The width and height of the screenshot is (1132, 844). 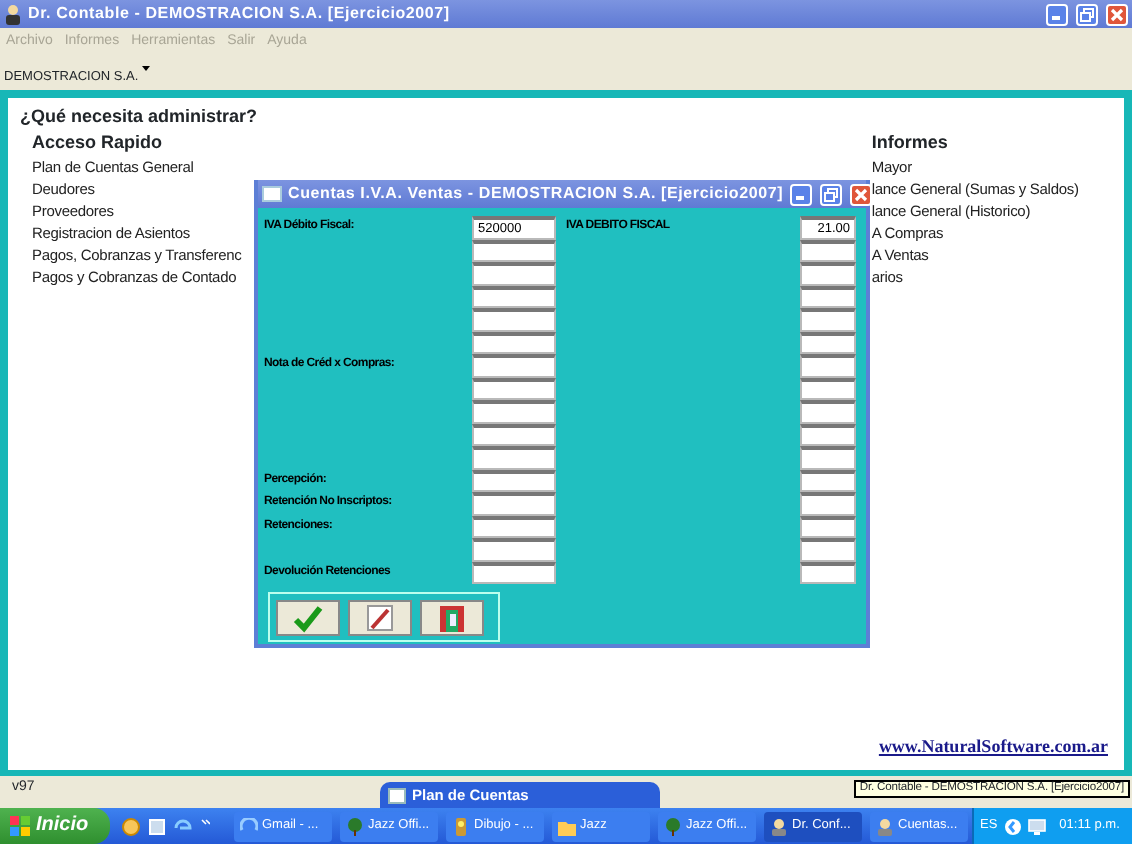 I want to click on door-icon, so click(x=452, y=618).